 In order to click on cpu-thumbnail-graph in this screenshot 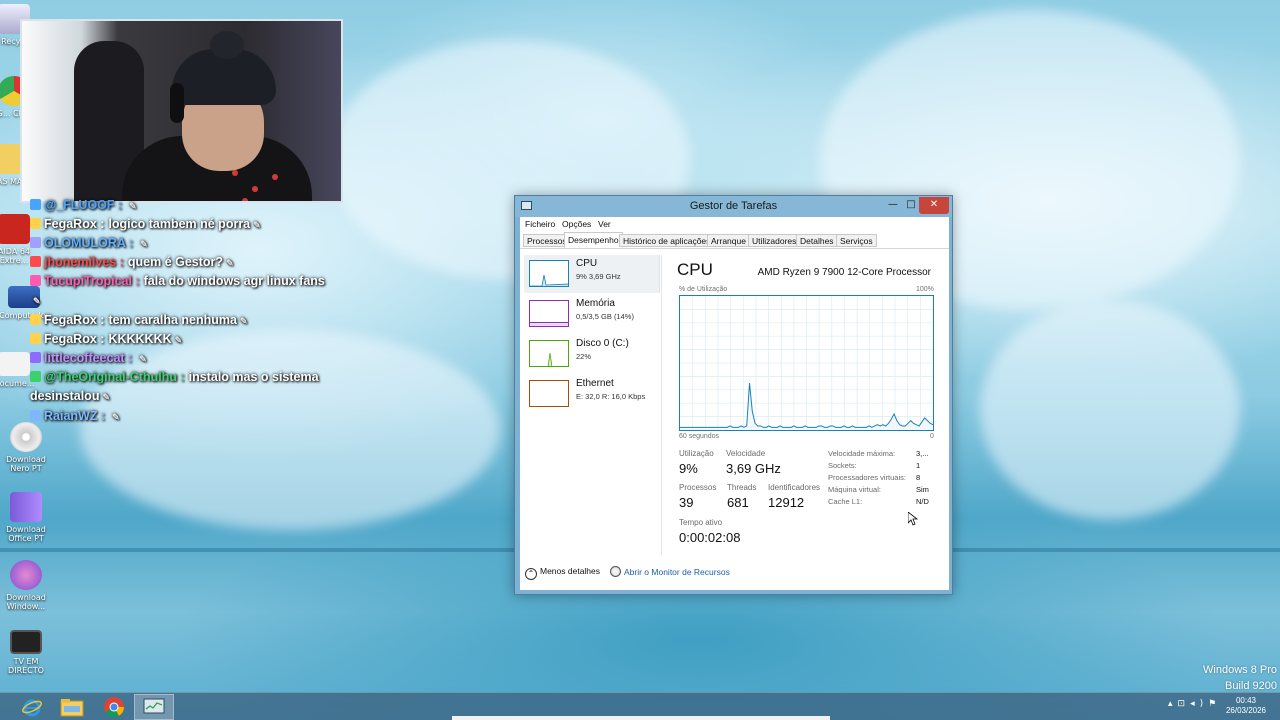, I will do `click(549, 273)`.